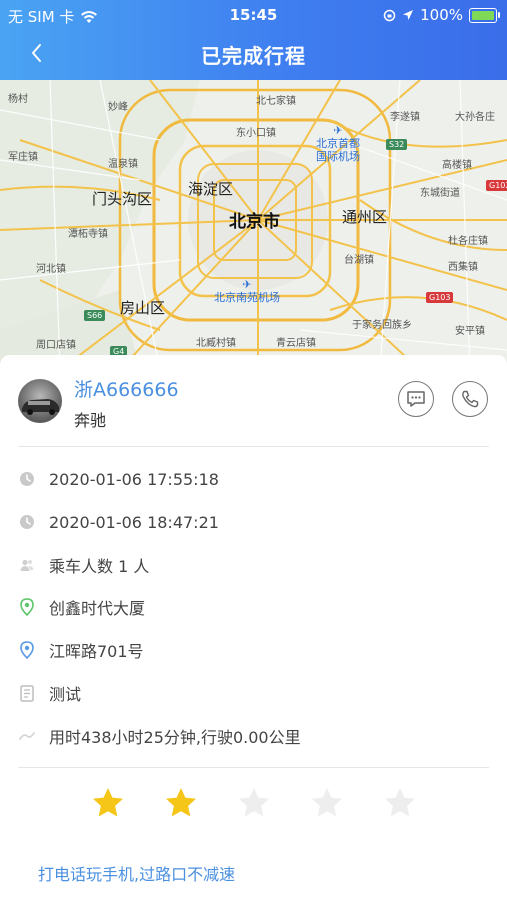 This screenshot has height=900, width=507. Describe the element at coordinates (211, 189) in the screenshot. I see `map-label-haidian: 海淀区` at that location.